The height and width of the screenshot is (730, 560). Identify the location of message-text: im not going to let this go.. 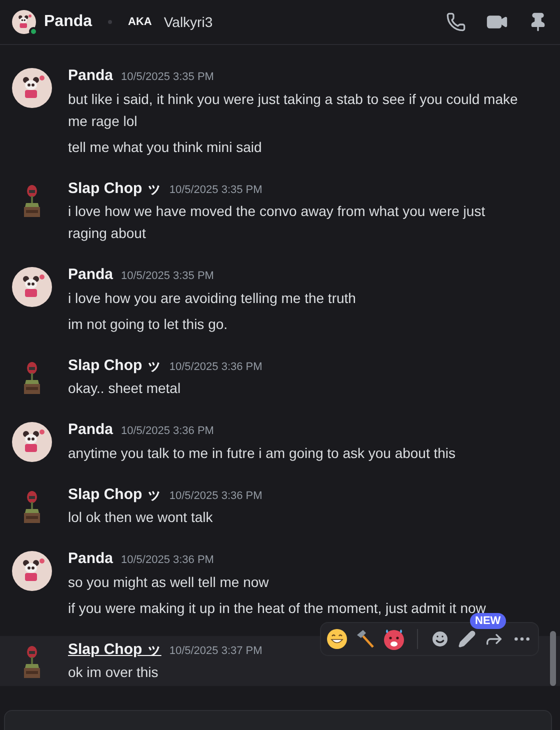
(148, 324).